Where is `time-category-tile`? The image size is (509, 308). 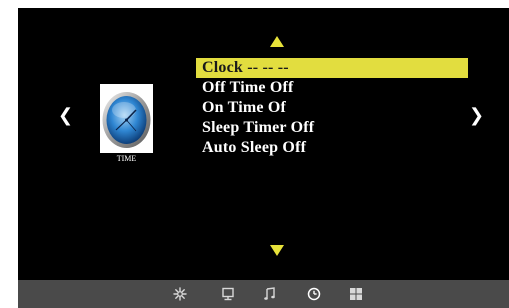 time-category-tile is located at coordinates (126, 118).